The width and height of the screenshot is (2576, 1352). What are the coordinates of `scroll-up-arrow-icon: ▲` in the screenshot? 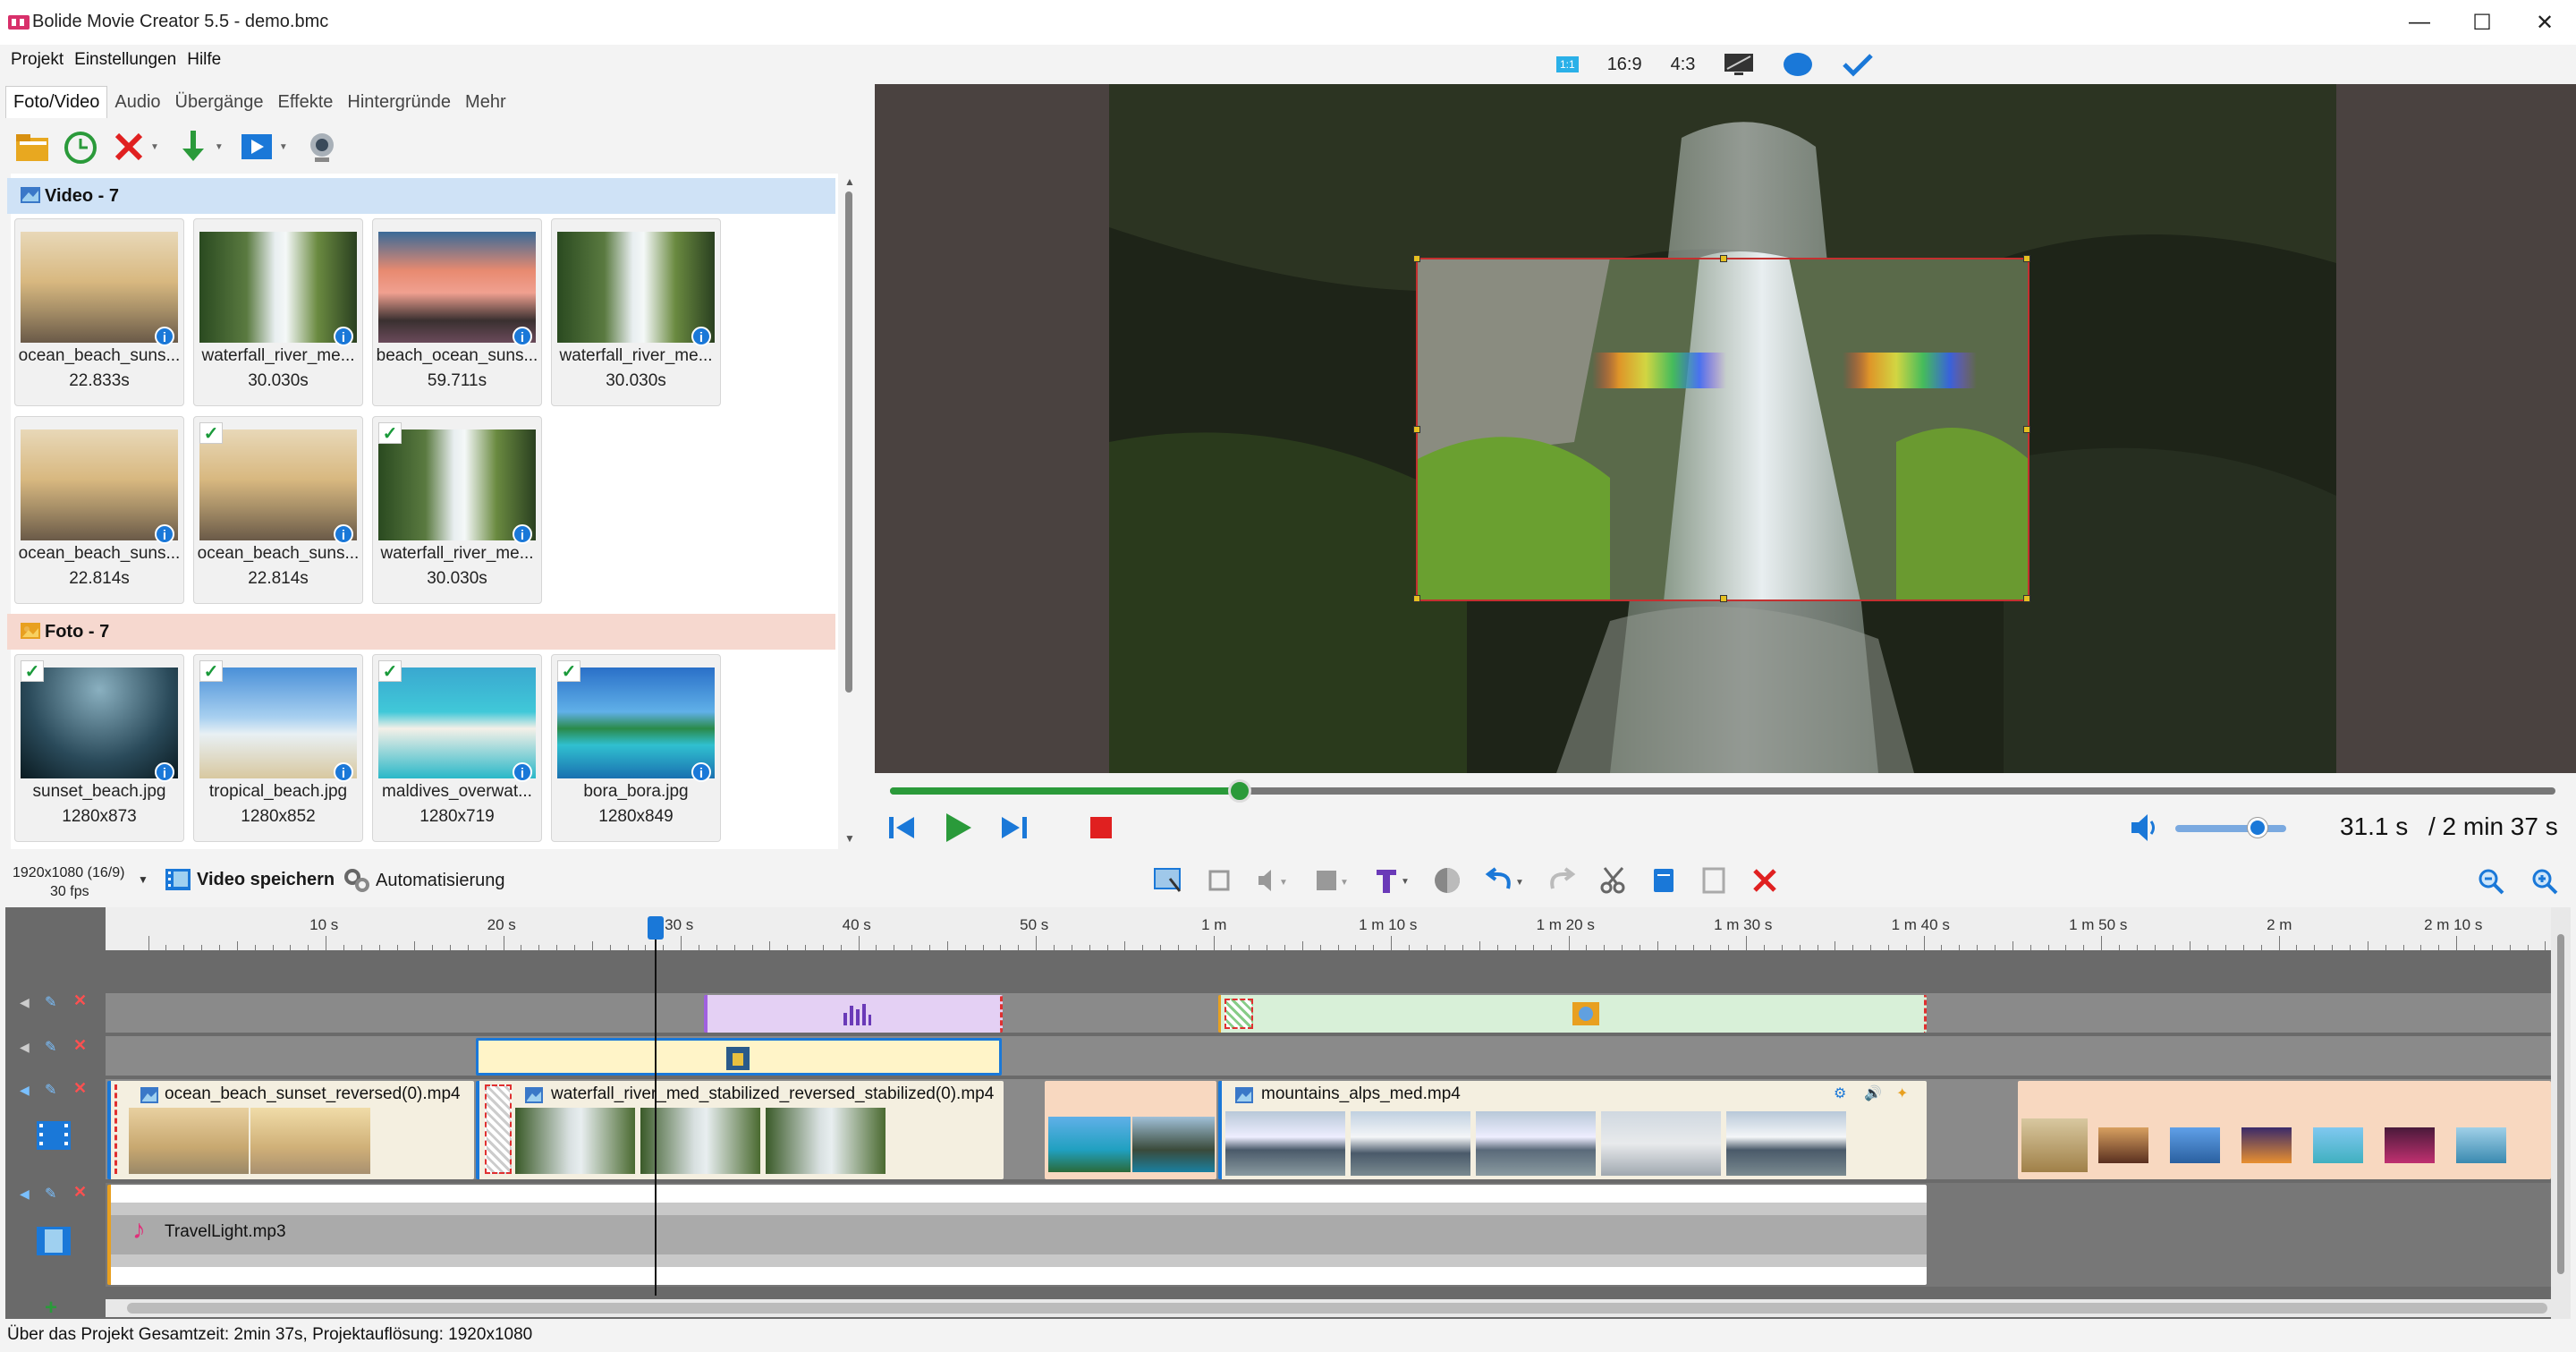 It's located at (849, 181).